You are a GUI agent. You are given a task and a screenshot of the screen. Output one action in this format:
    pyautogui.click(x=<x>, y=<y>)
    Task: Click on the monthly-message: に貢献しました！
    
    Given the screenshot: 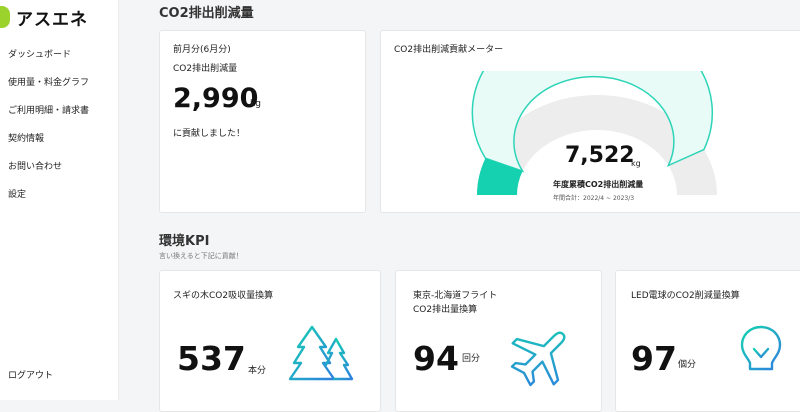 What is the action you would take?
    pyautogui.click(x=209, y=134)
    